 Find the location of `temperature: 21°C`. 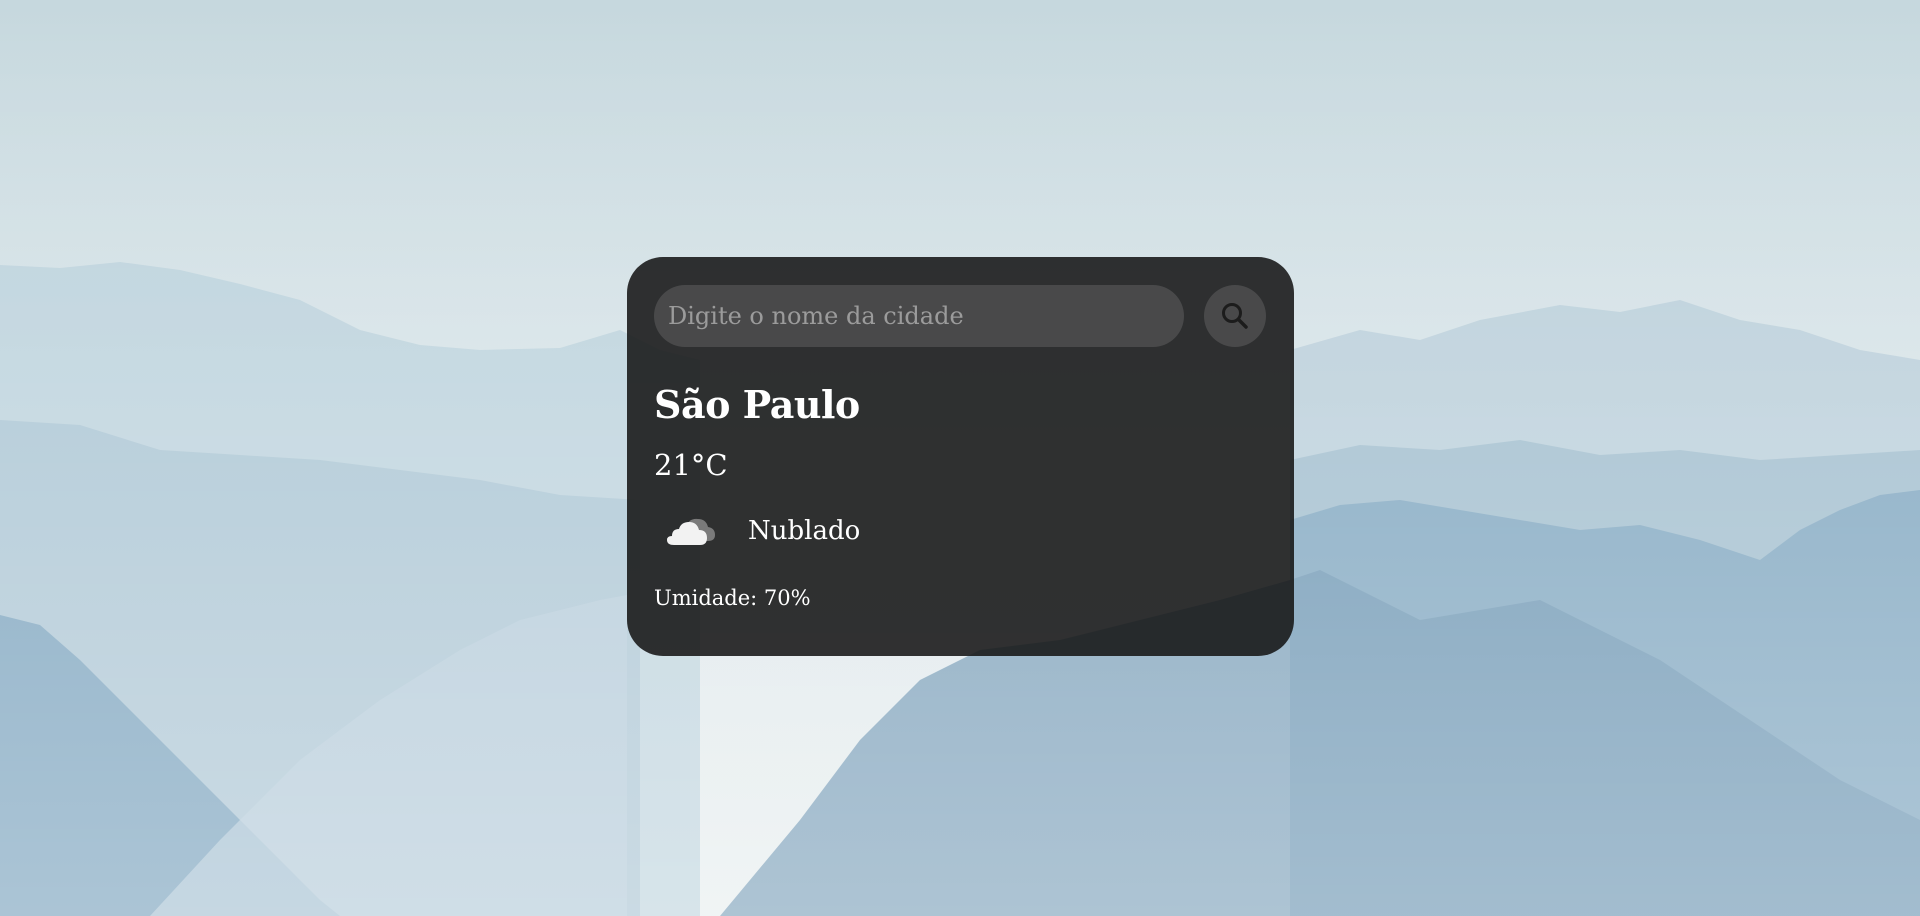

temperature: 21°C is located at coordinates (691, 465).